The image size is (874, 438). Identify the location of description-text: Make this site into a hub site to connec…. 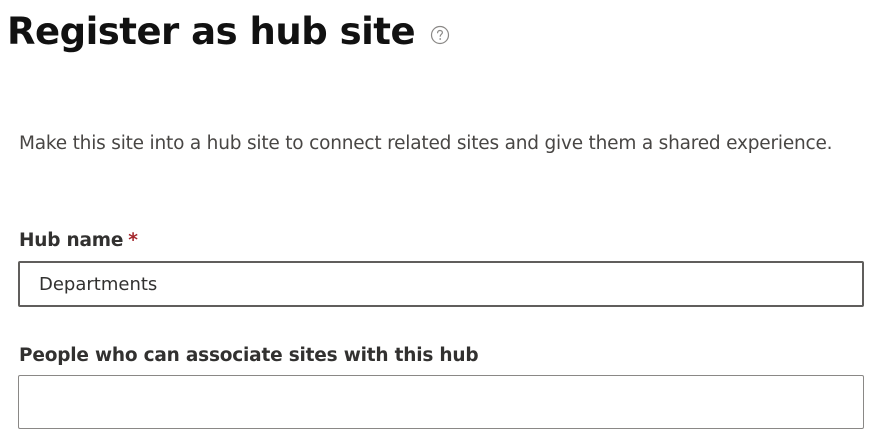
(426, 143).